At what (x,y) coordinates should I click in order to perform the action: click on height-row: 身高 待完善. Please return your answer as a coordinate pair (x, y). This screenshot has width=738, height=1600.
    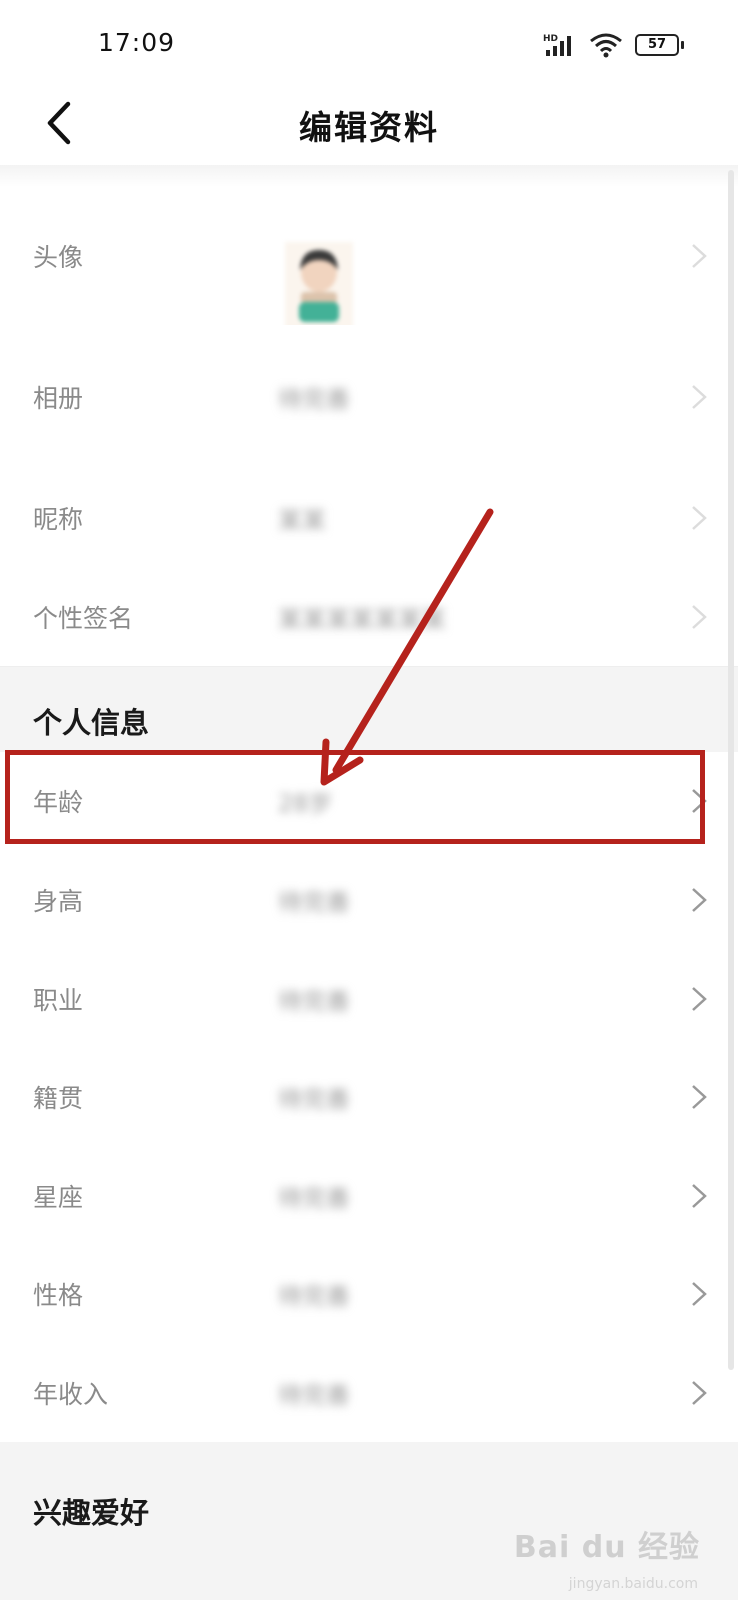
    Looking at the image, I should click on (369, 900).